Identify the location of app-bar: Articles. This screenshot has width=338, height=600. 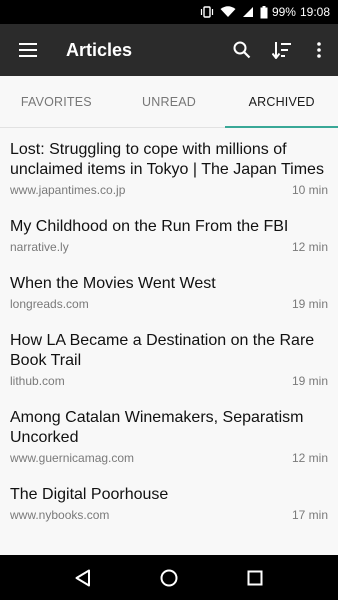
(169, 50).